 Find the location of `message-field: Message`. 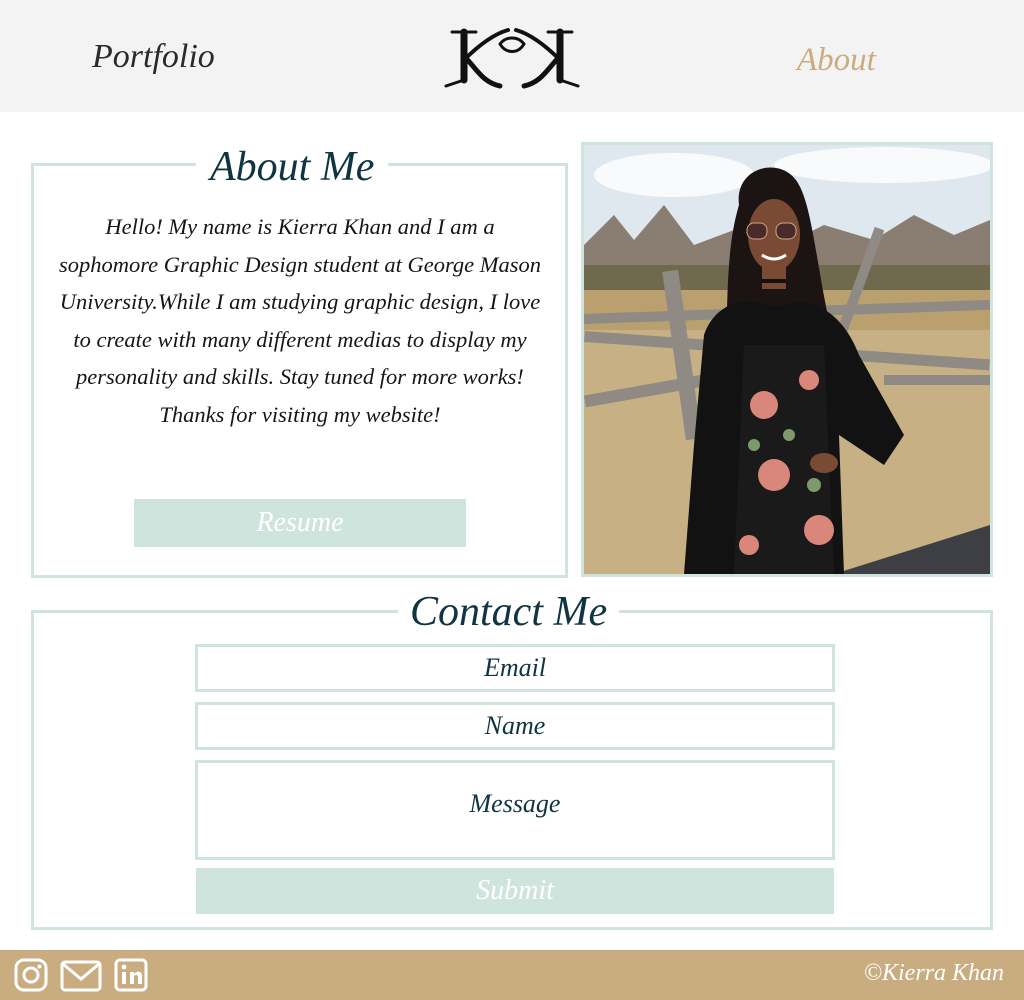

message-field: Message is located at coordinates (515, 810).